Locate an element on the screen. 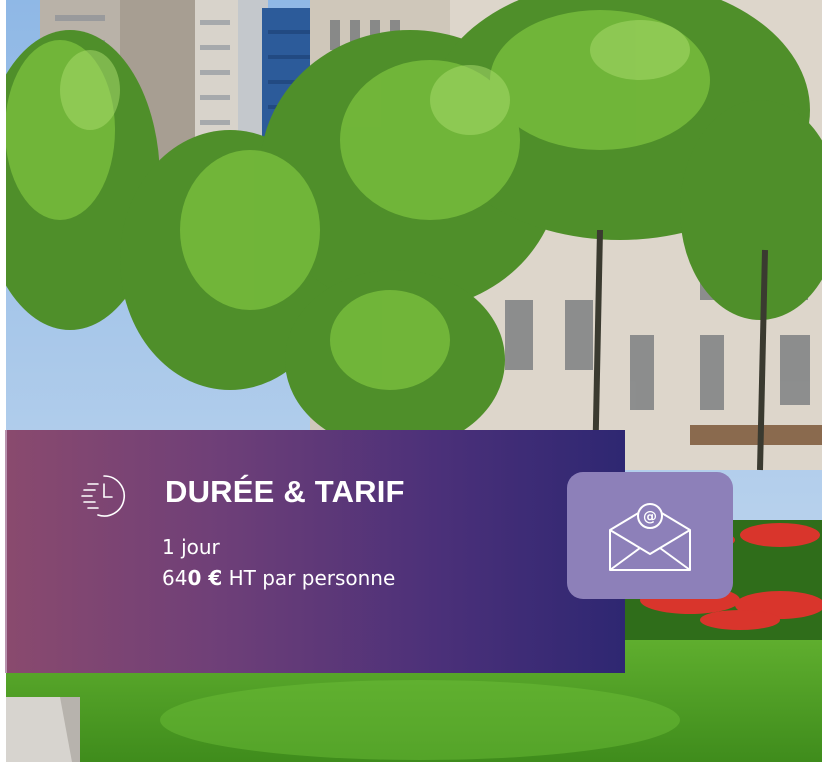 Image resolution: width=822 pixels, height=762 pixels. mail-at-icon: @ is located at coordinates (650, 536).